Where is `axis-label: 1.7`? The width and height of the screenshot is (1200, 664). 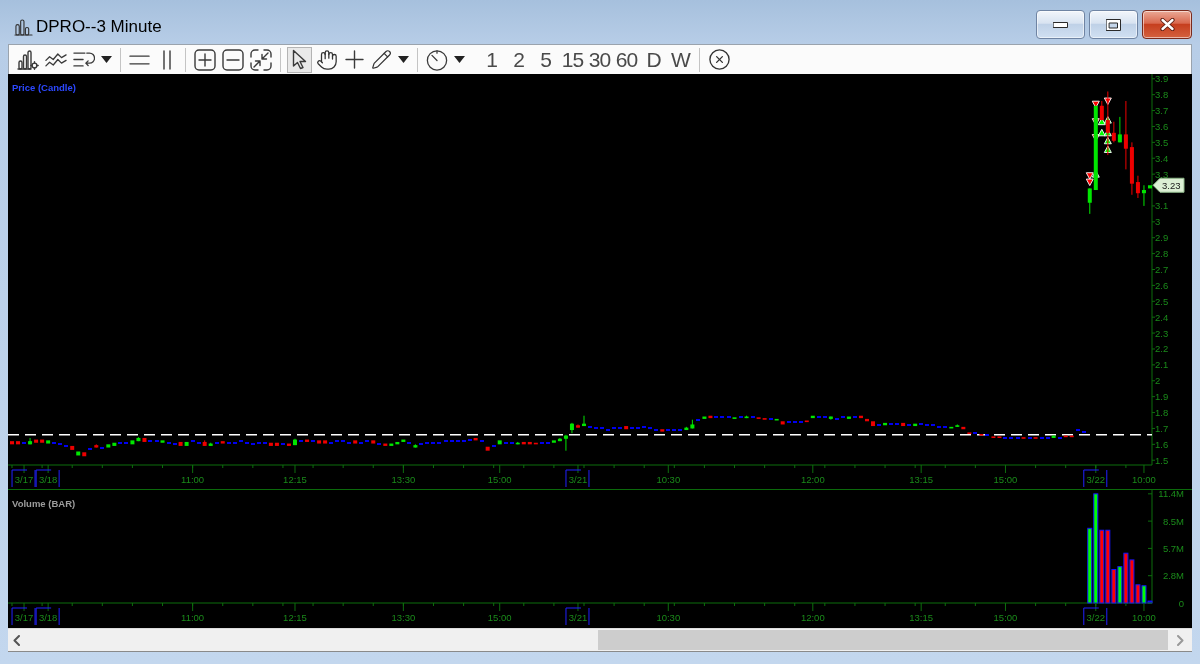
axis-label: 1.7 is located at coordinates (1162, 428).